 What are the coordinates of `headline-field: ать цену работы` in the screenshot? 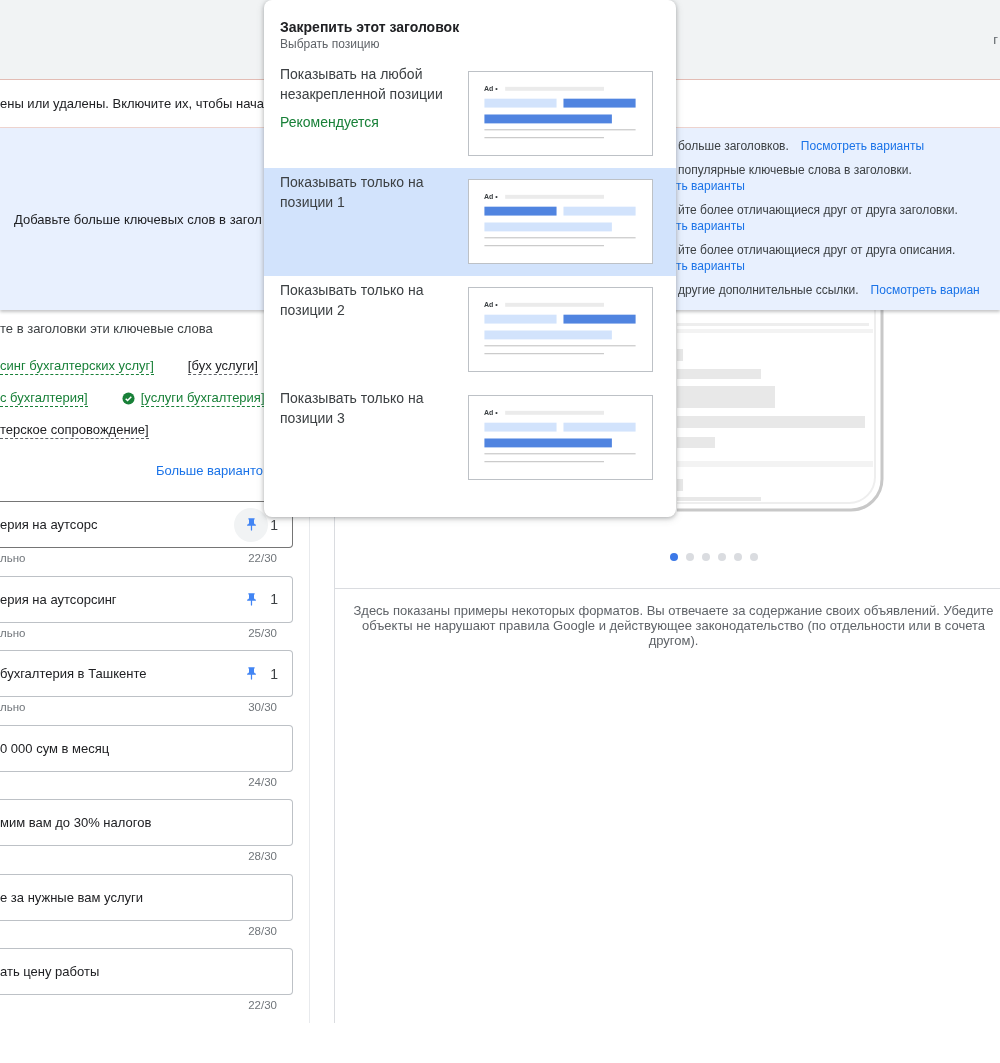 It's located at (146, 971).